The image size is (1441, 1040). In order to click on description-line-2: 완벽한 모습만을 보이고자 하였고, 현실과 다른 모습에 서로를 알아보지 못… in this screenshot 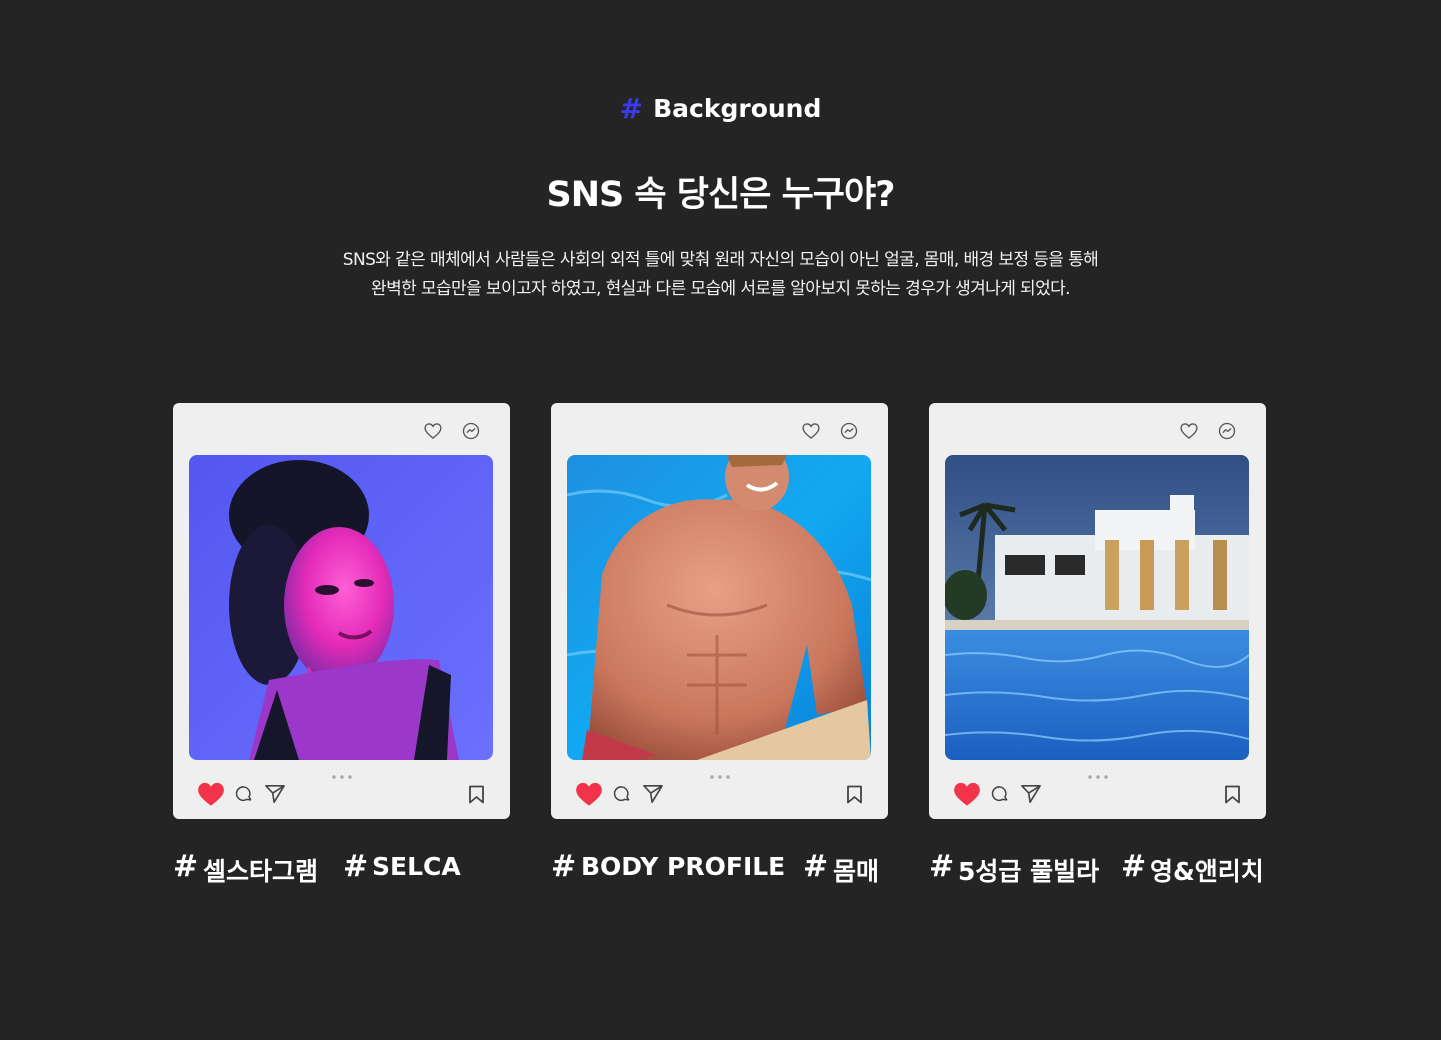, I will do `click(721, 289)`.